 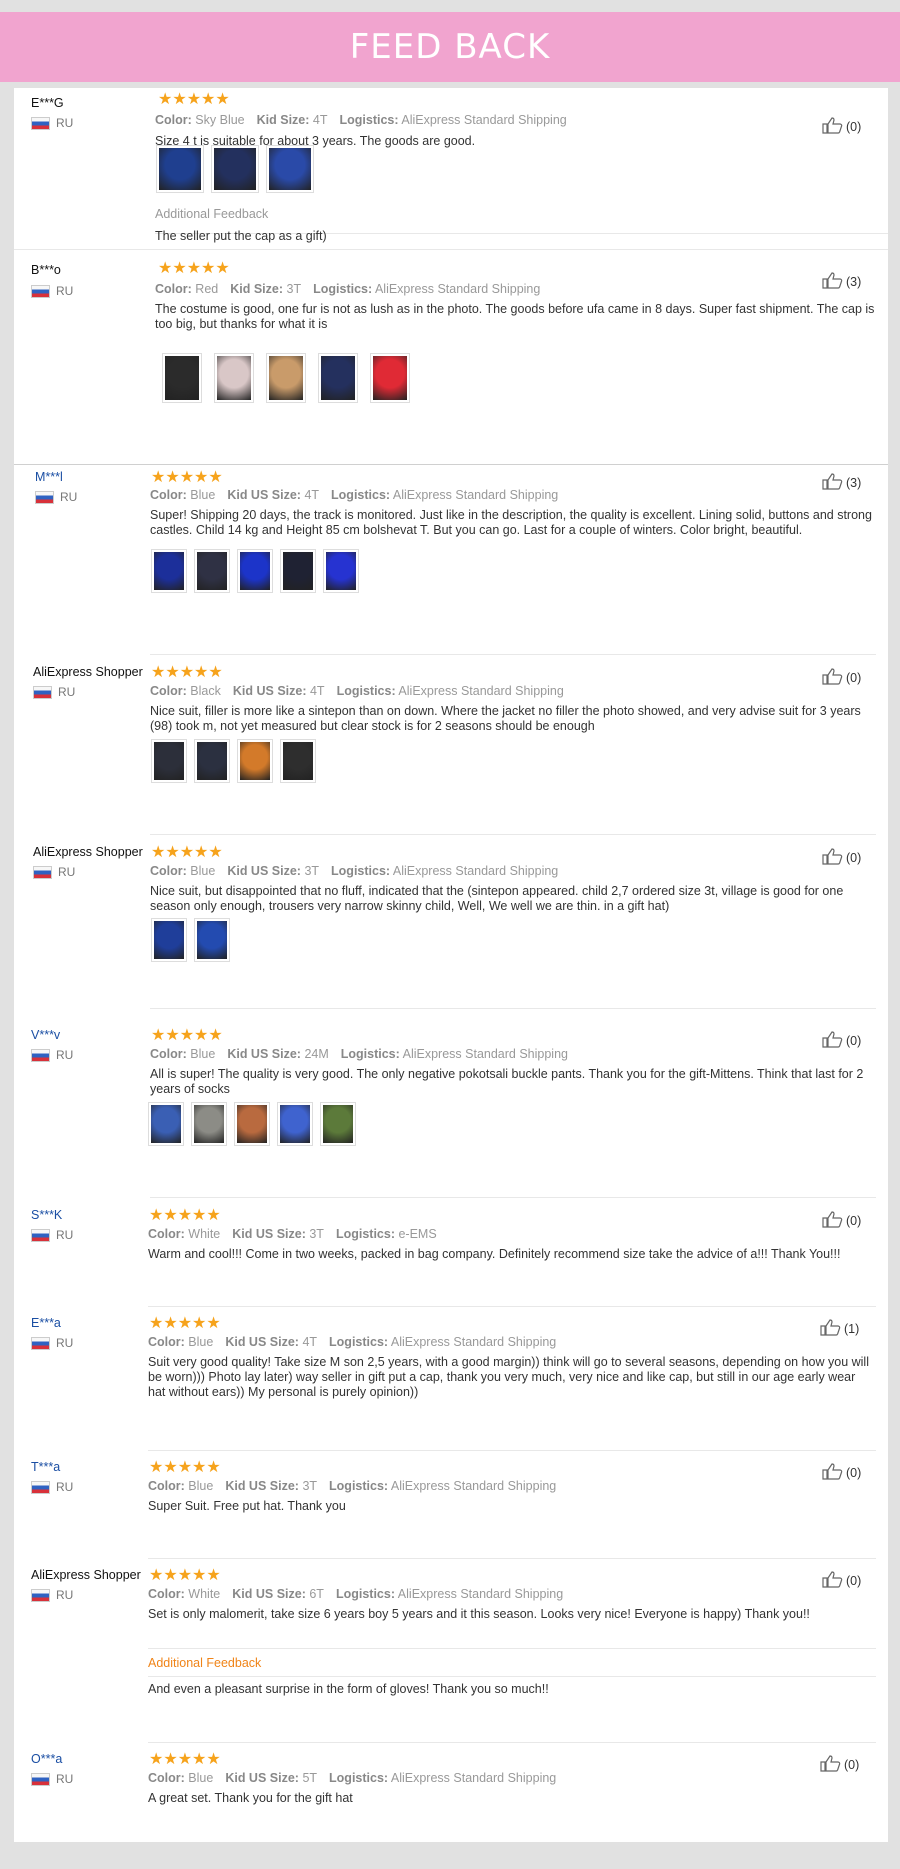 I want to click on reviewer-name: T***a, so click(x=45, y=1467).